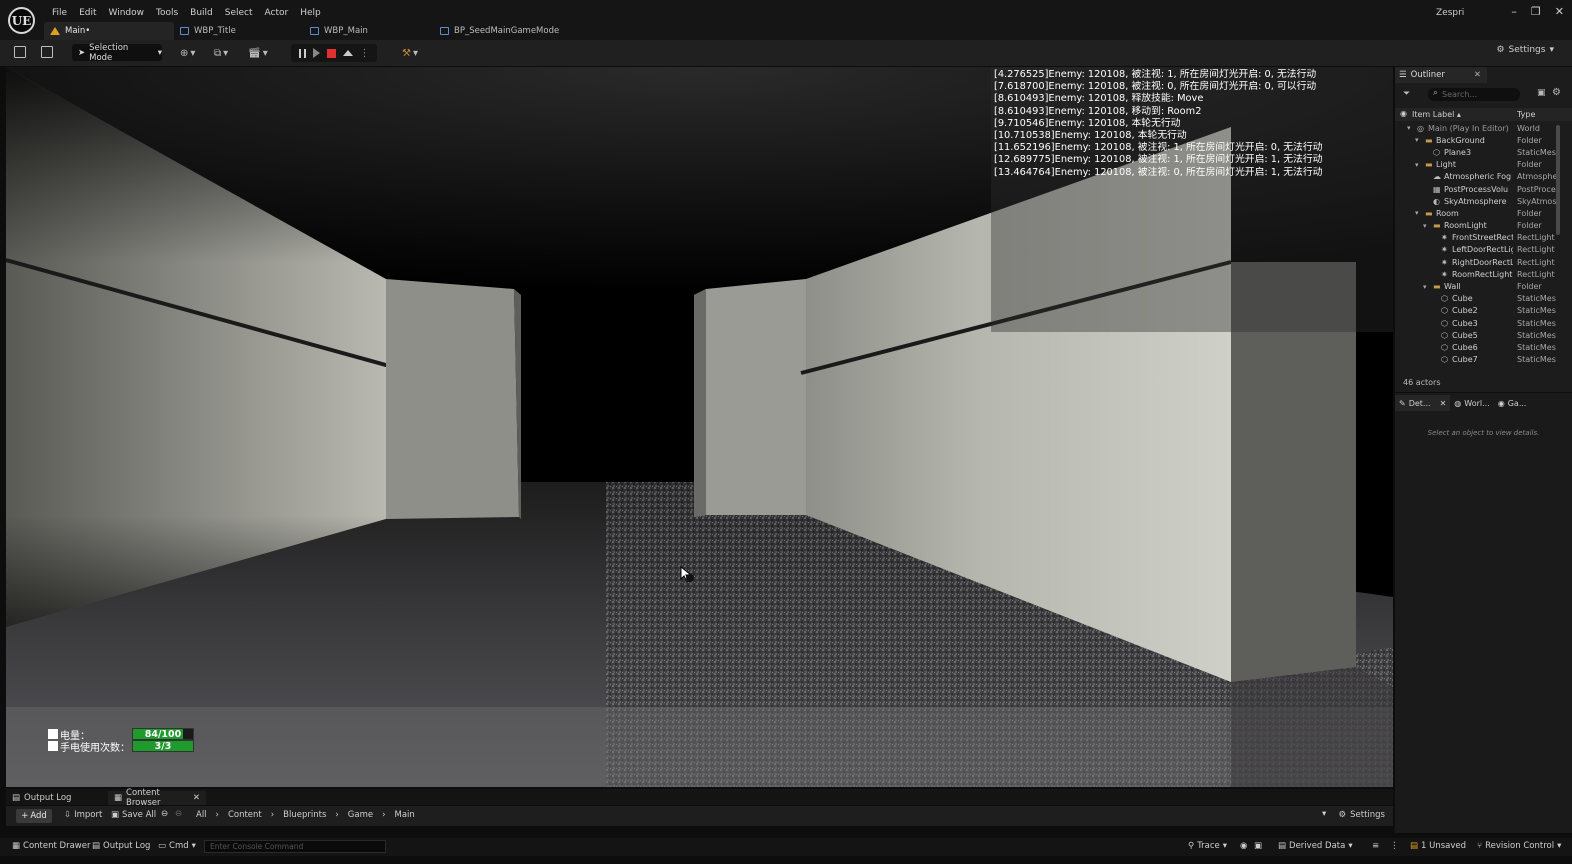 This screenshot has height=864, width=1572. I want to click on tab-bp-seedmaingamemode: BP_SeedMainGameMode, so click(519, 31).